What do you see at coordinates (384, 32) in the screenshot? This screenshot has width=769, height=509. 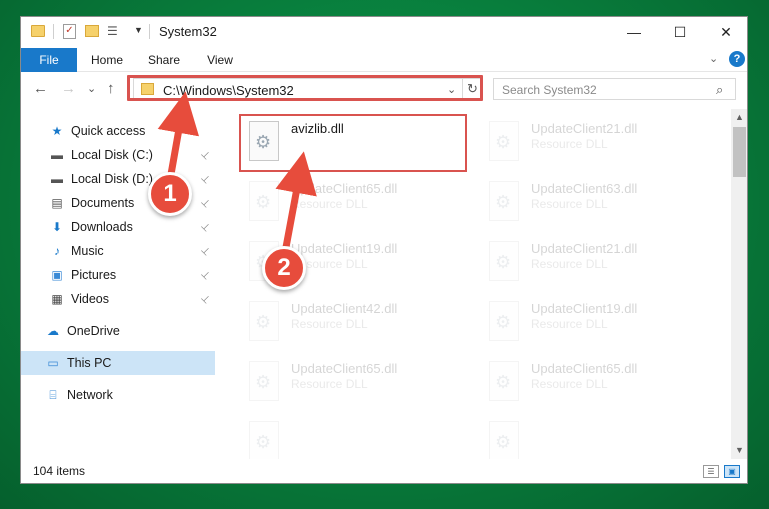 I see `title-bar: ✓ ☰ ▼ System32 — ☐ ✕` at bounding box center [384, 32].